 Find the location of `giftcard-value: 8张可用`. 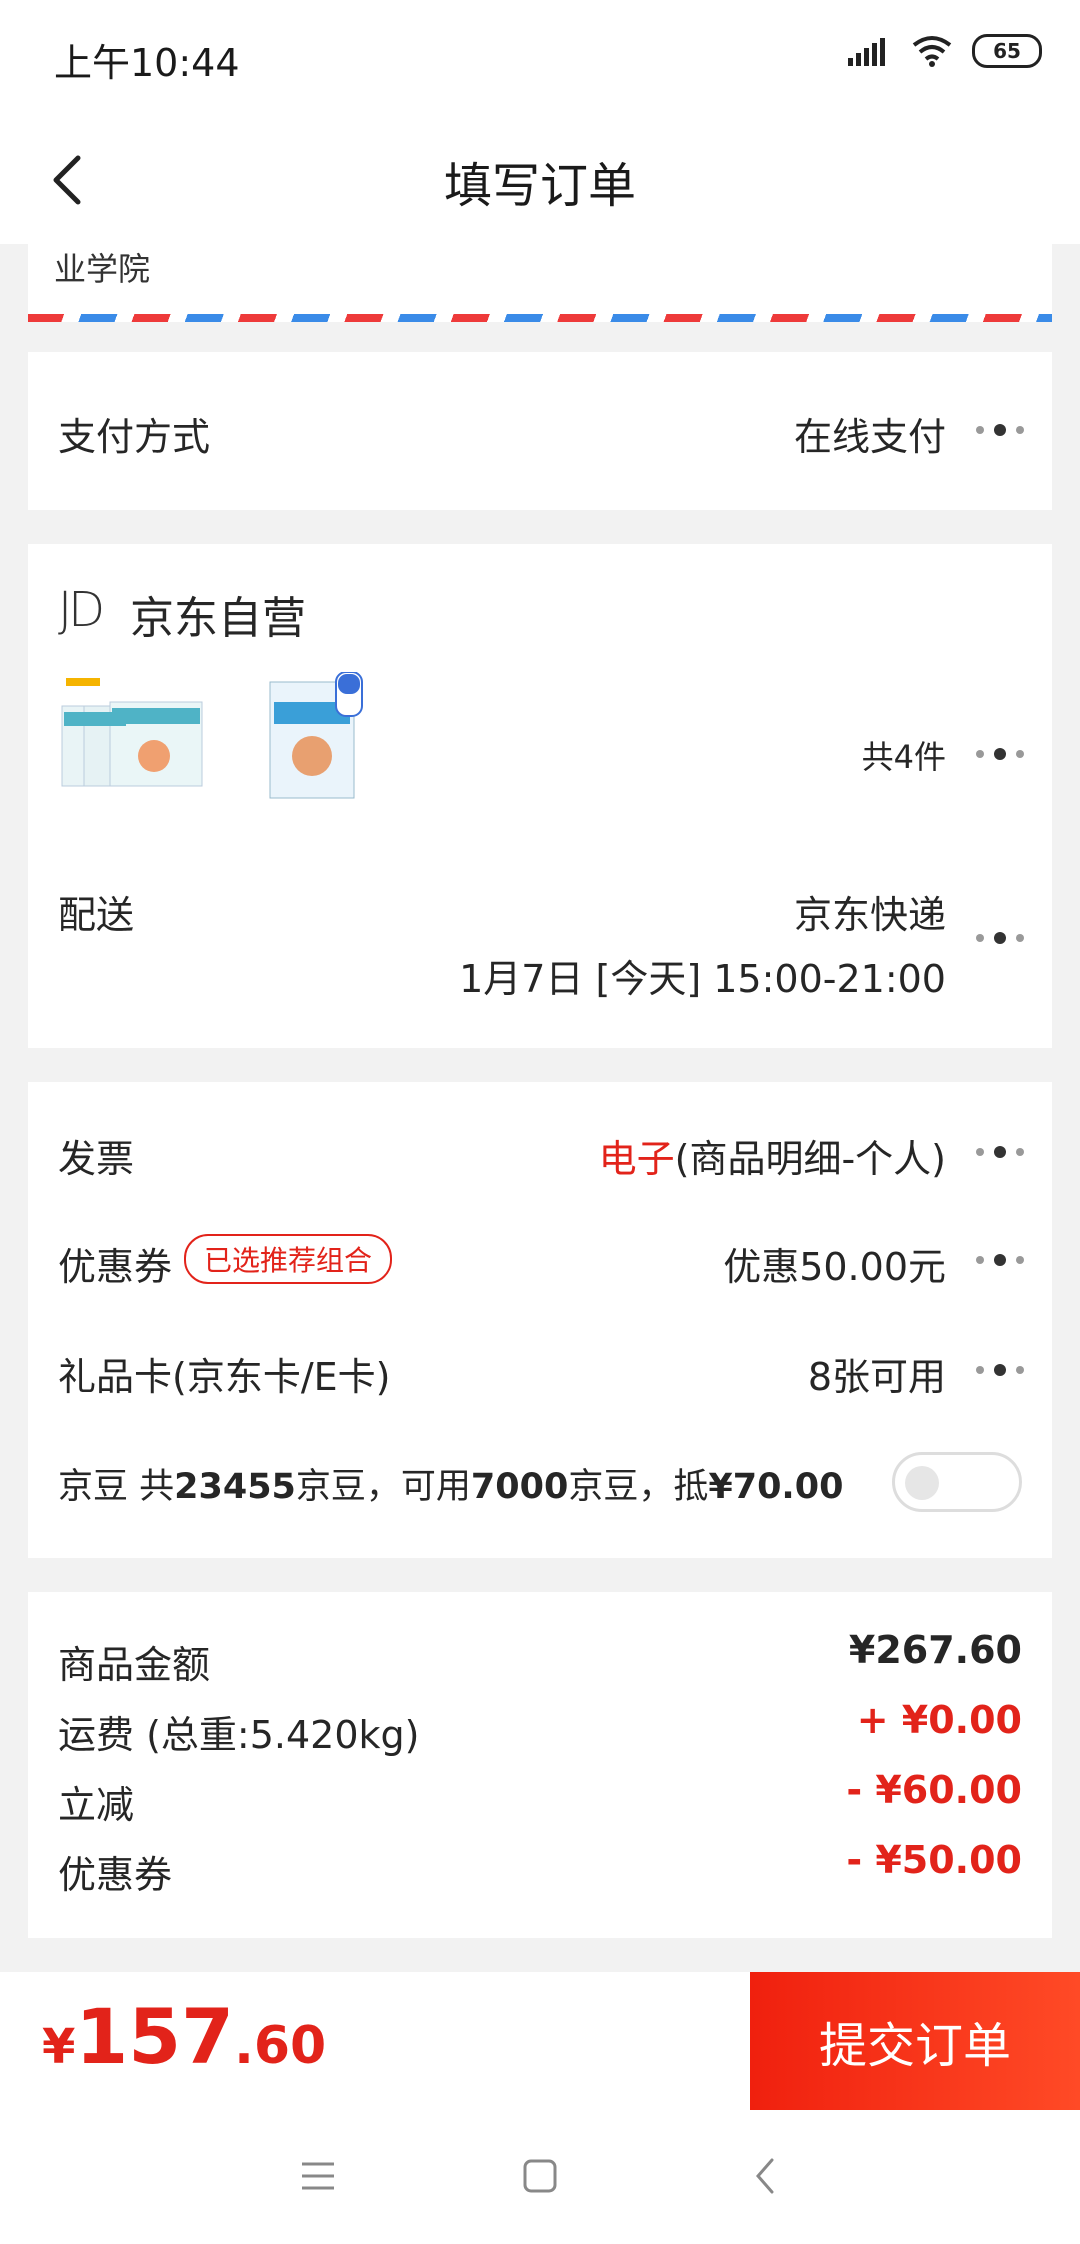

giftcard-value: 8张可用 is located at coordinates (877, 1373).